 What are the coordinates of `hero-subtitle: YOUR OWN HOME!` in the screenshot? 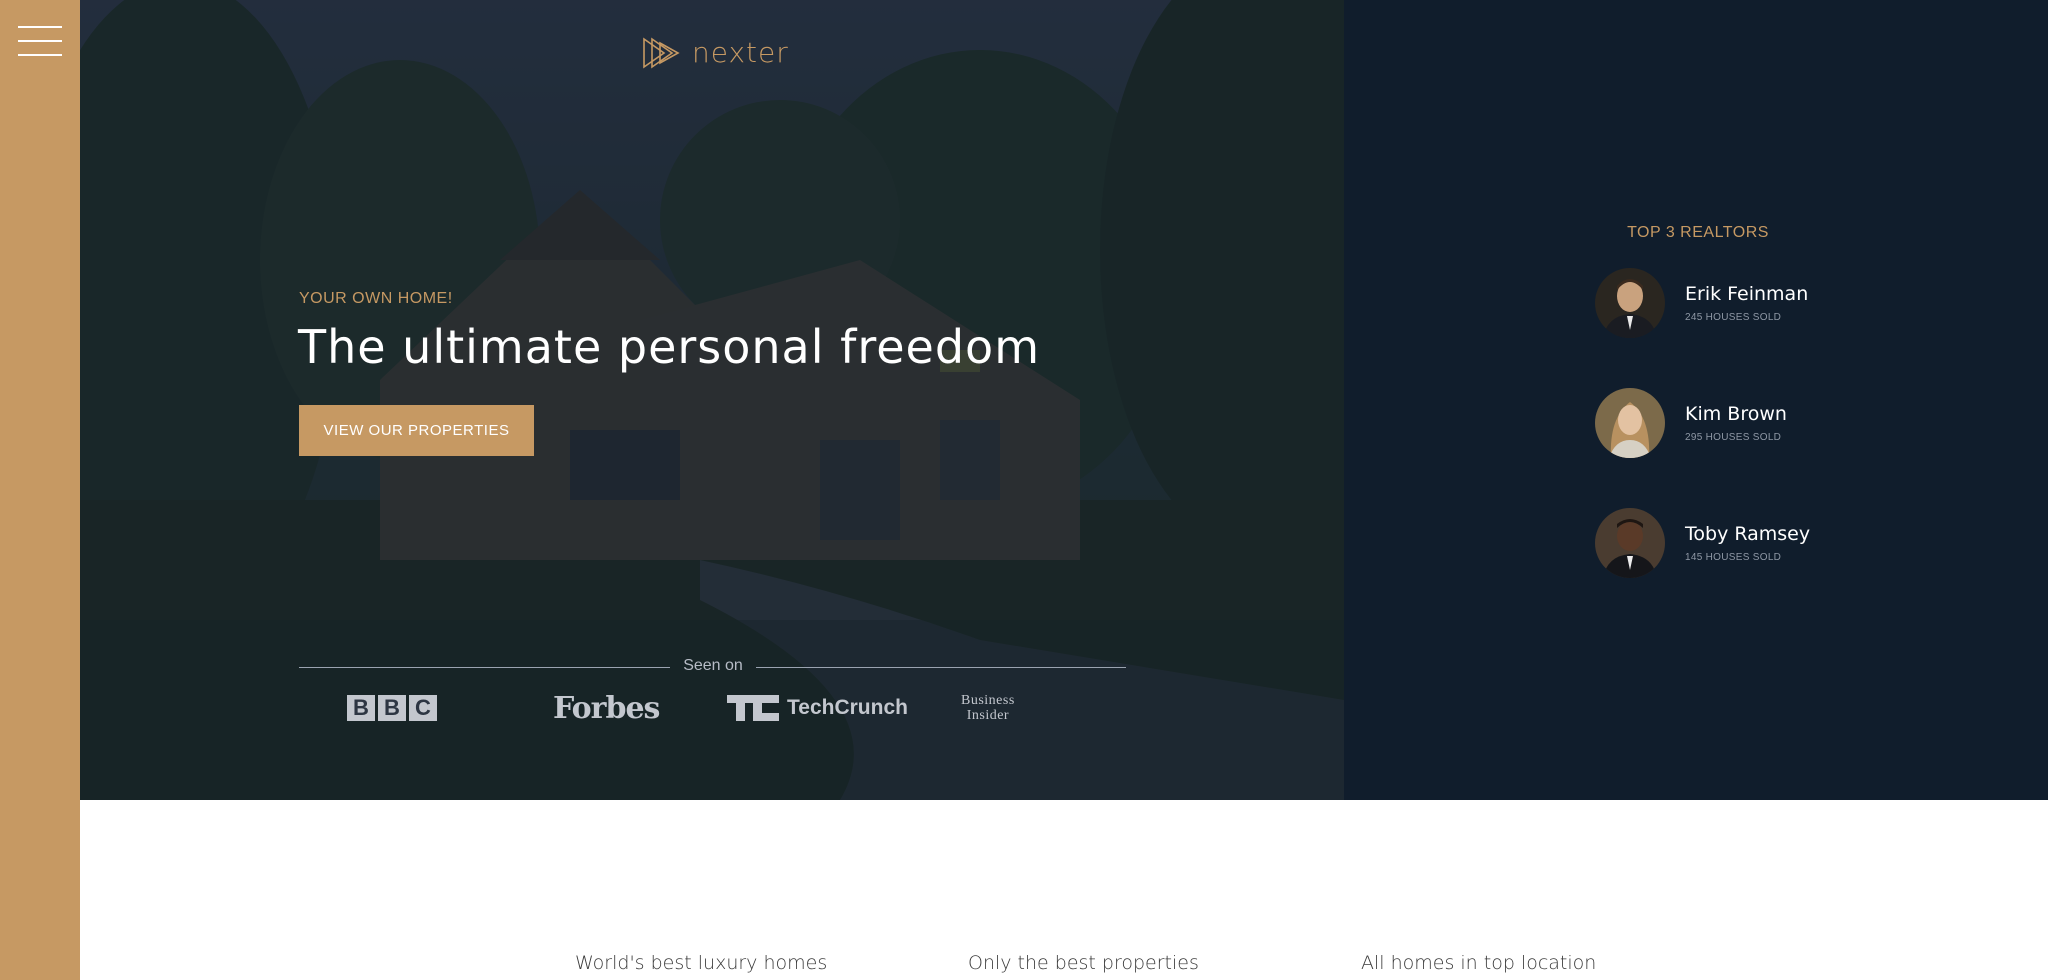 It's located at (376, 298).